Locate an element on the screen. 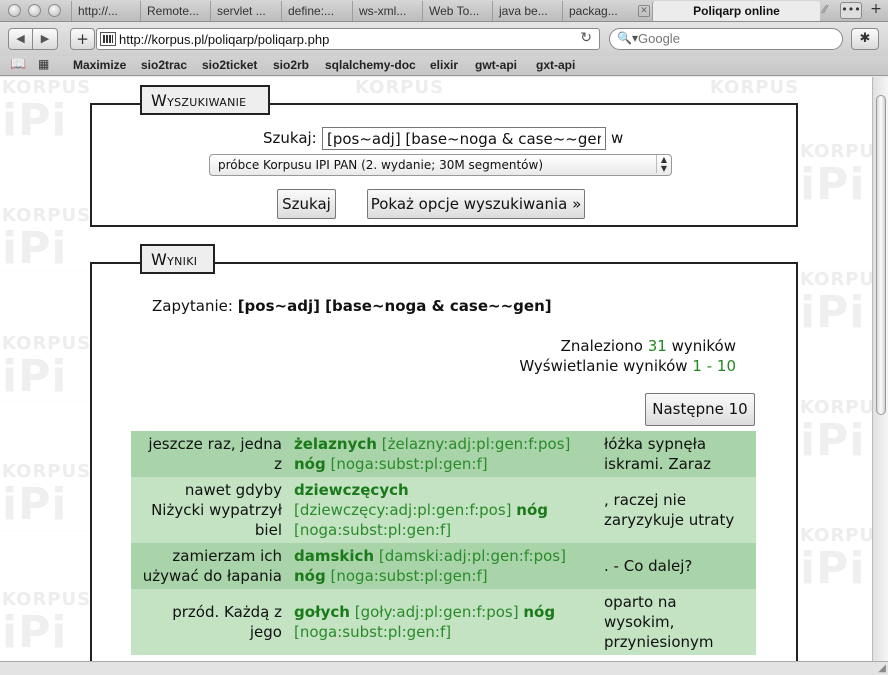  add-bookmark-button: + is located at coordinates (82, 39).